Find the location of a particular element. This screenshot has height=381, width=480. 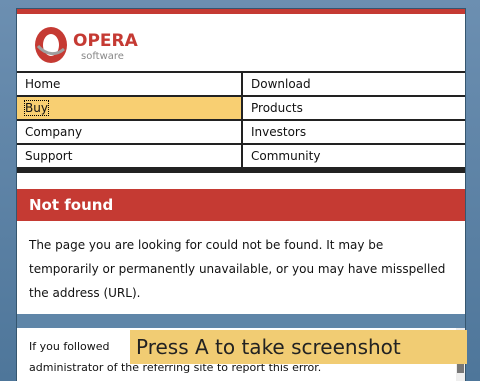

nav-row: Support Community is located at coordinates (241, 157).